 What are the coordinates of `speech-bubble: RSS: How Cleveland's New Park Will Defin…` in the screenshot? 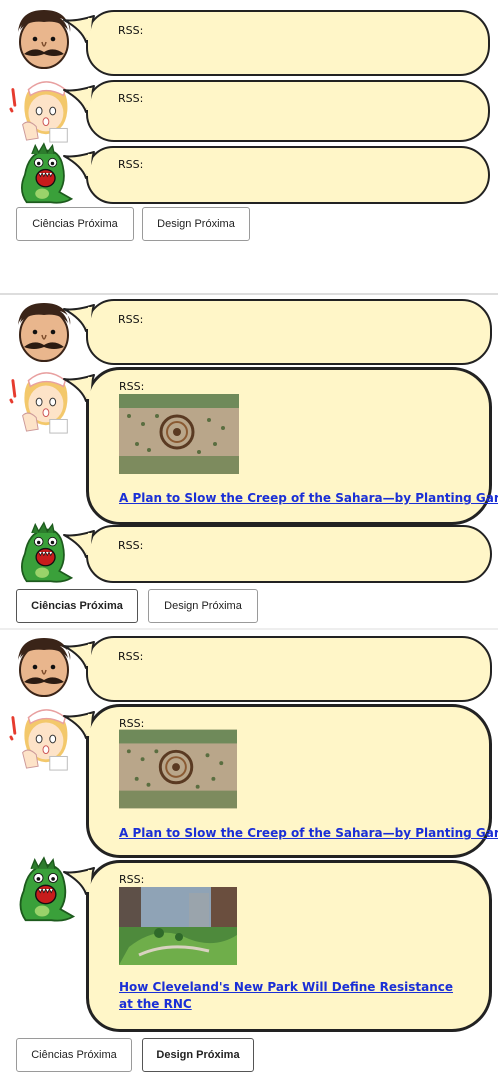 It's located at (289, 946).